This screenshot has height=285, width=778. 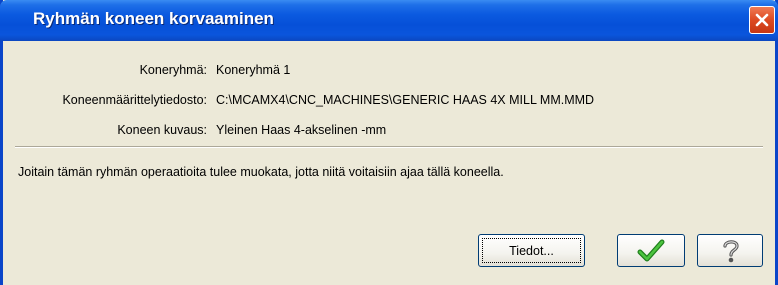 What do you see at coordinates (105, 72) in the screenshot?
I see `machine-group-row: Koneryhmä:` at bounding box center [105, 72].